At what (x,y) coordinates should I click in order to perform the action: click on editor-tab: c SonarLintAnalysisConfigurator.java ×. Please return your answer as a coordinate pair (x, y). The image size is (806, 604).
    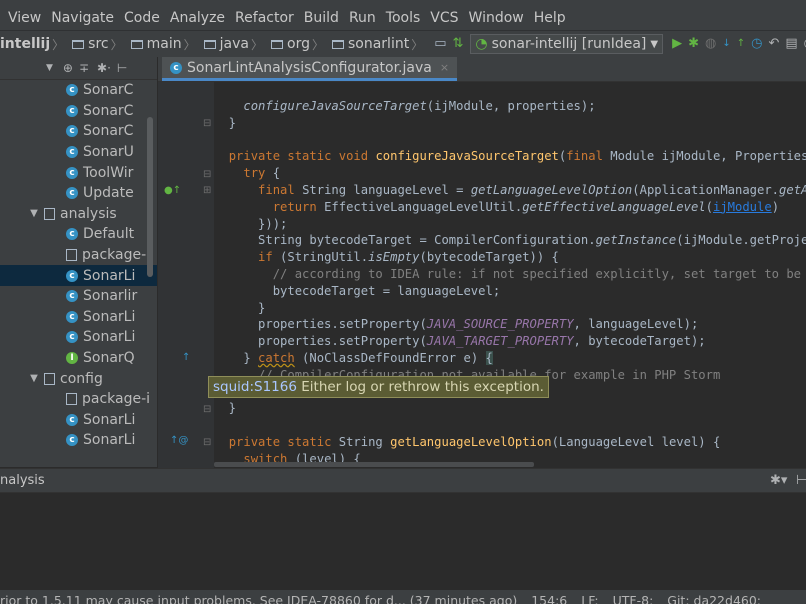
    Looking at the image, I should click on (310, 69).